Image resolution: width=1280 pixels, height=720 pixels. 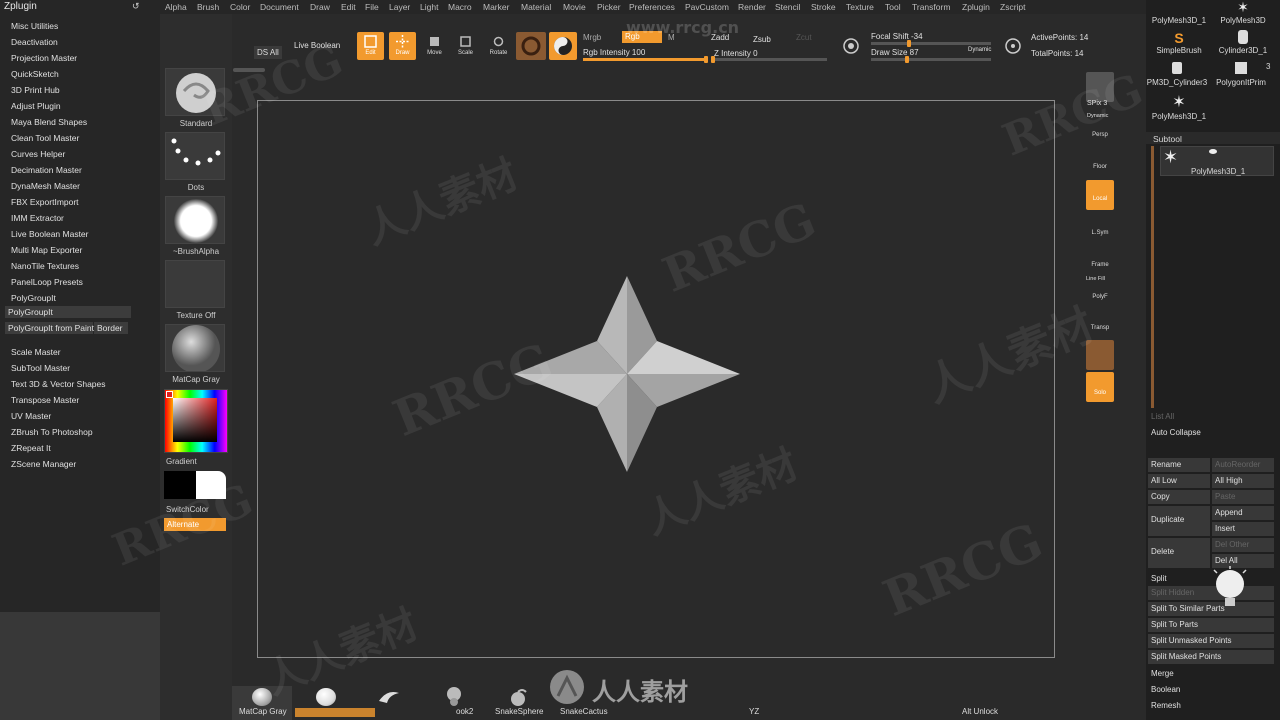 What do you see at coordinates (46, 250) in the screenshot?
I see `plugin-multi-map: Multi Map Exporter` at bounding box center [46, 250].